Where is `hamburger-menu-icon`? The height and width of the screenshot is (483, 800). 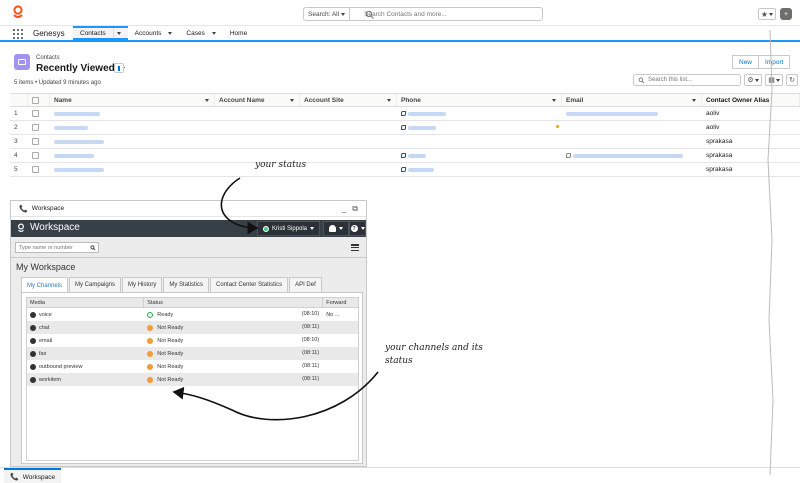
hamburger-menu-icon is located at coordinates (355, 247).